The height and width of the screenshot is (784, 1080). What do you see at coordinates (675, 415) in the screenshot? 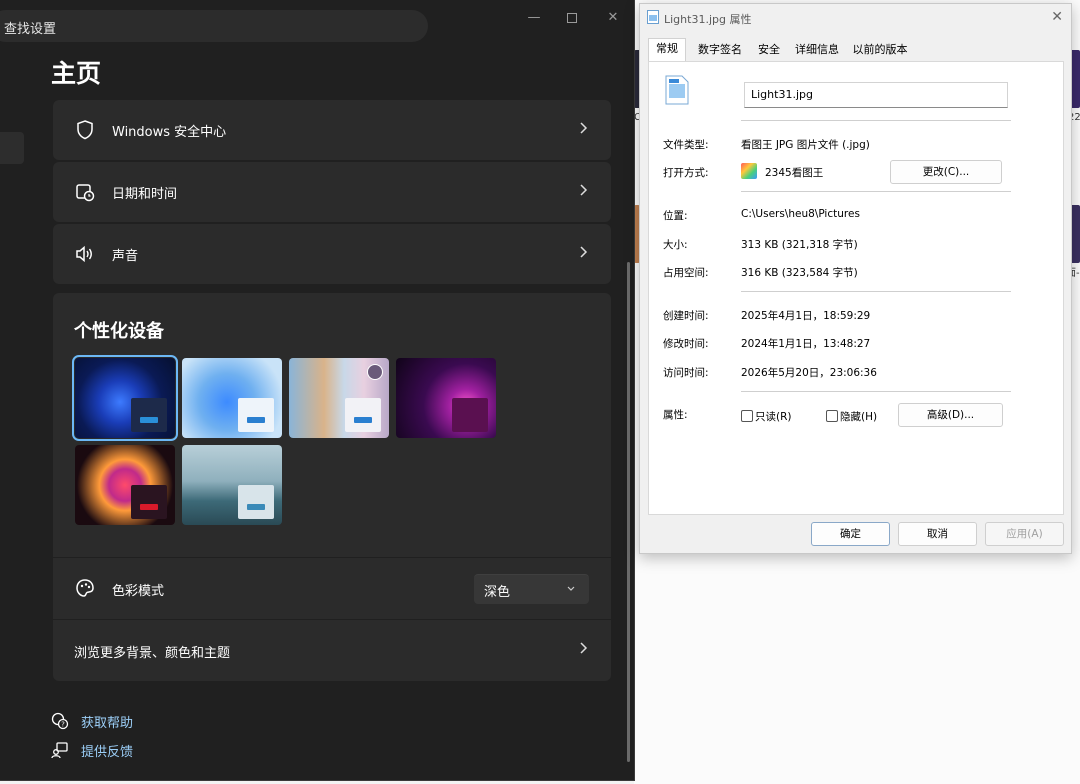
I see `attributes-label: 属性:` at bounding box center [675, 415].